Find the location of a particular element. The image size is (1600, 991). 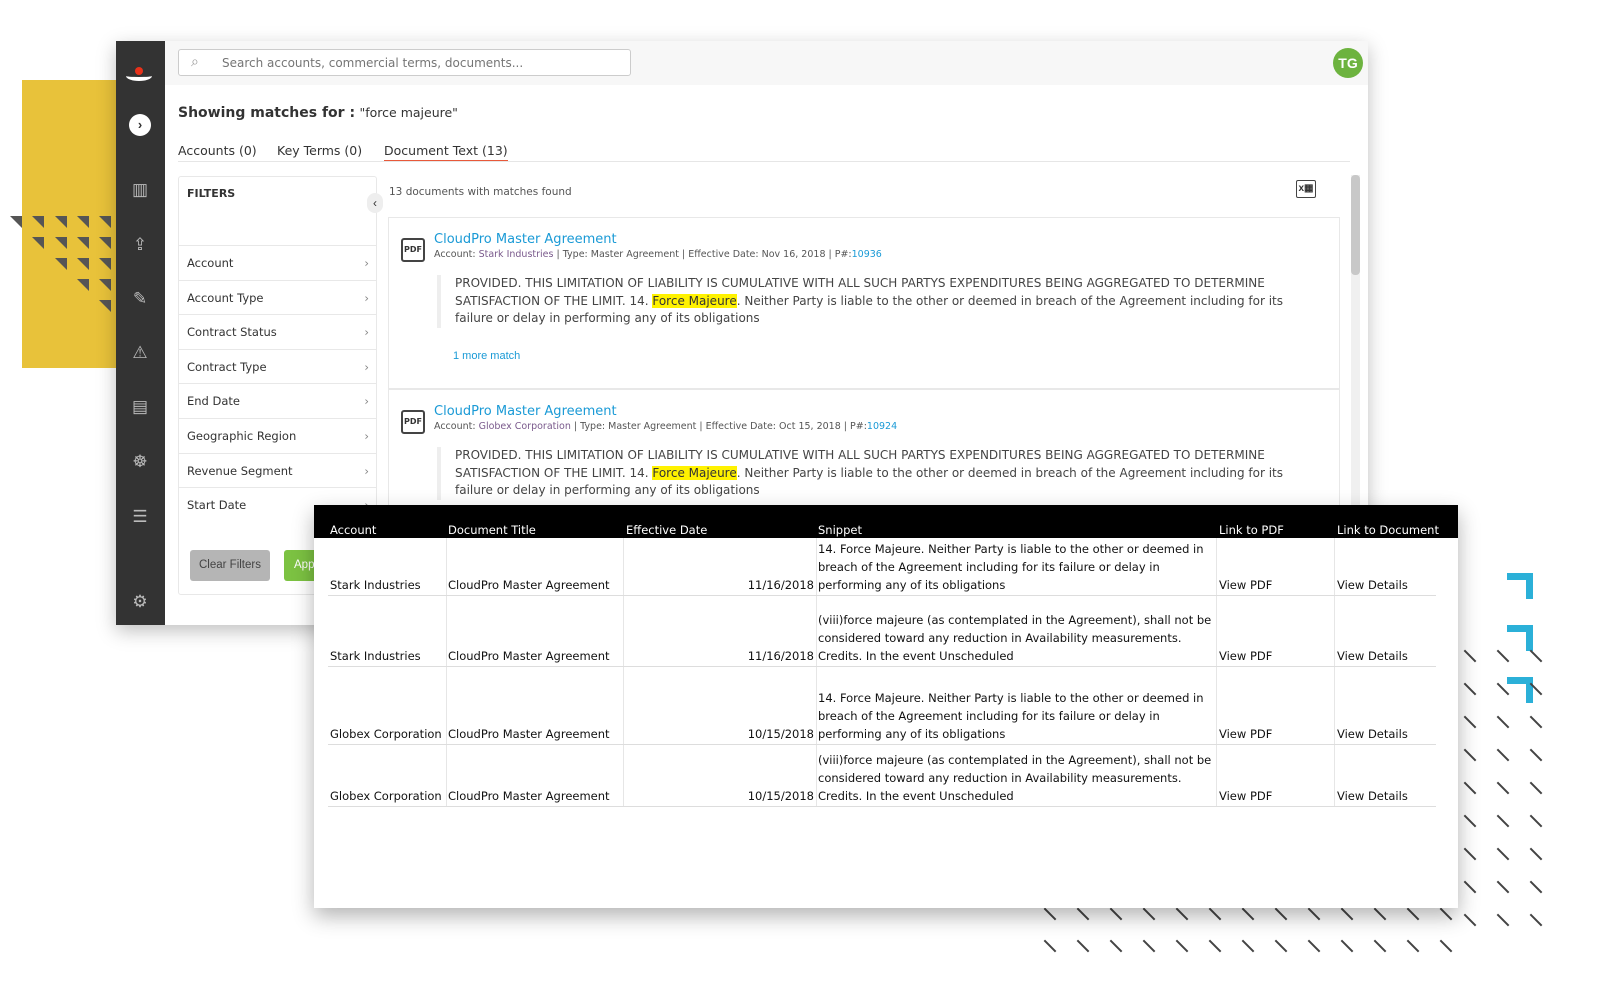

export-excel-icon: x▦ is located at coordinates (1306, 189).